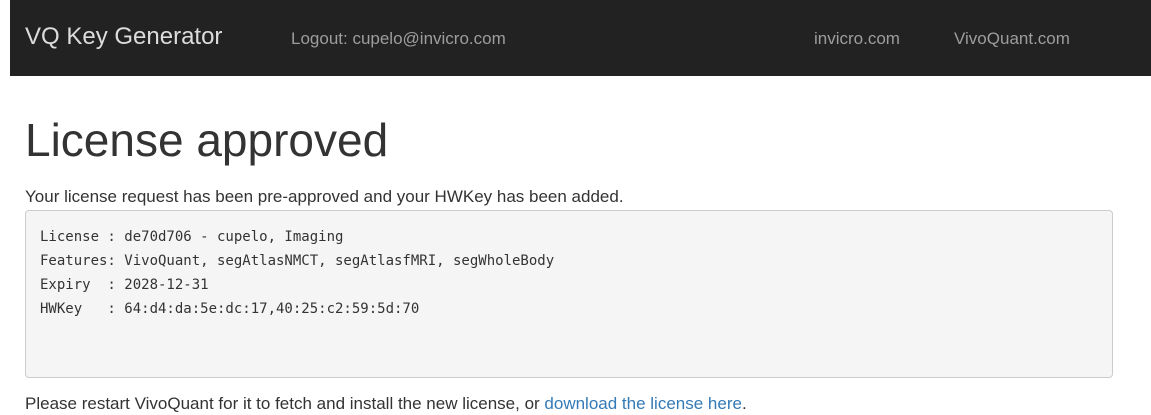 This screenshot has height=415, width=1151. Describe the element at coordinates (744, 403) in the screenshot. I see `restart-suffix: .` at that location.